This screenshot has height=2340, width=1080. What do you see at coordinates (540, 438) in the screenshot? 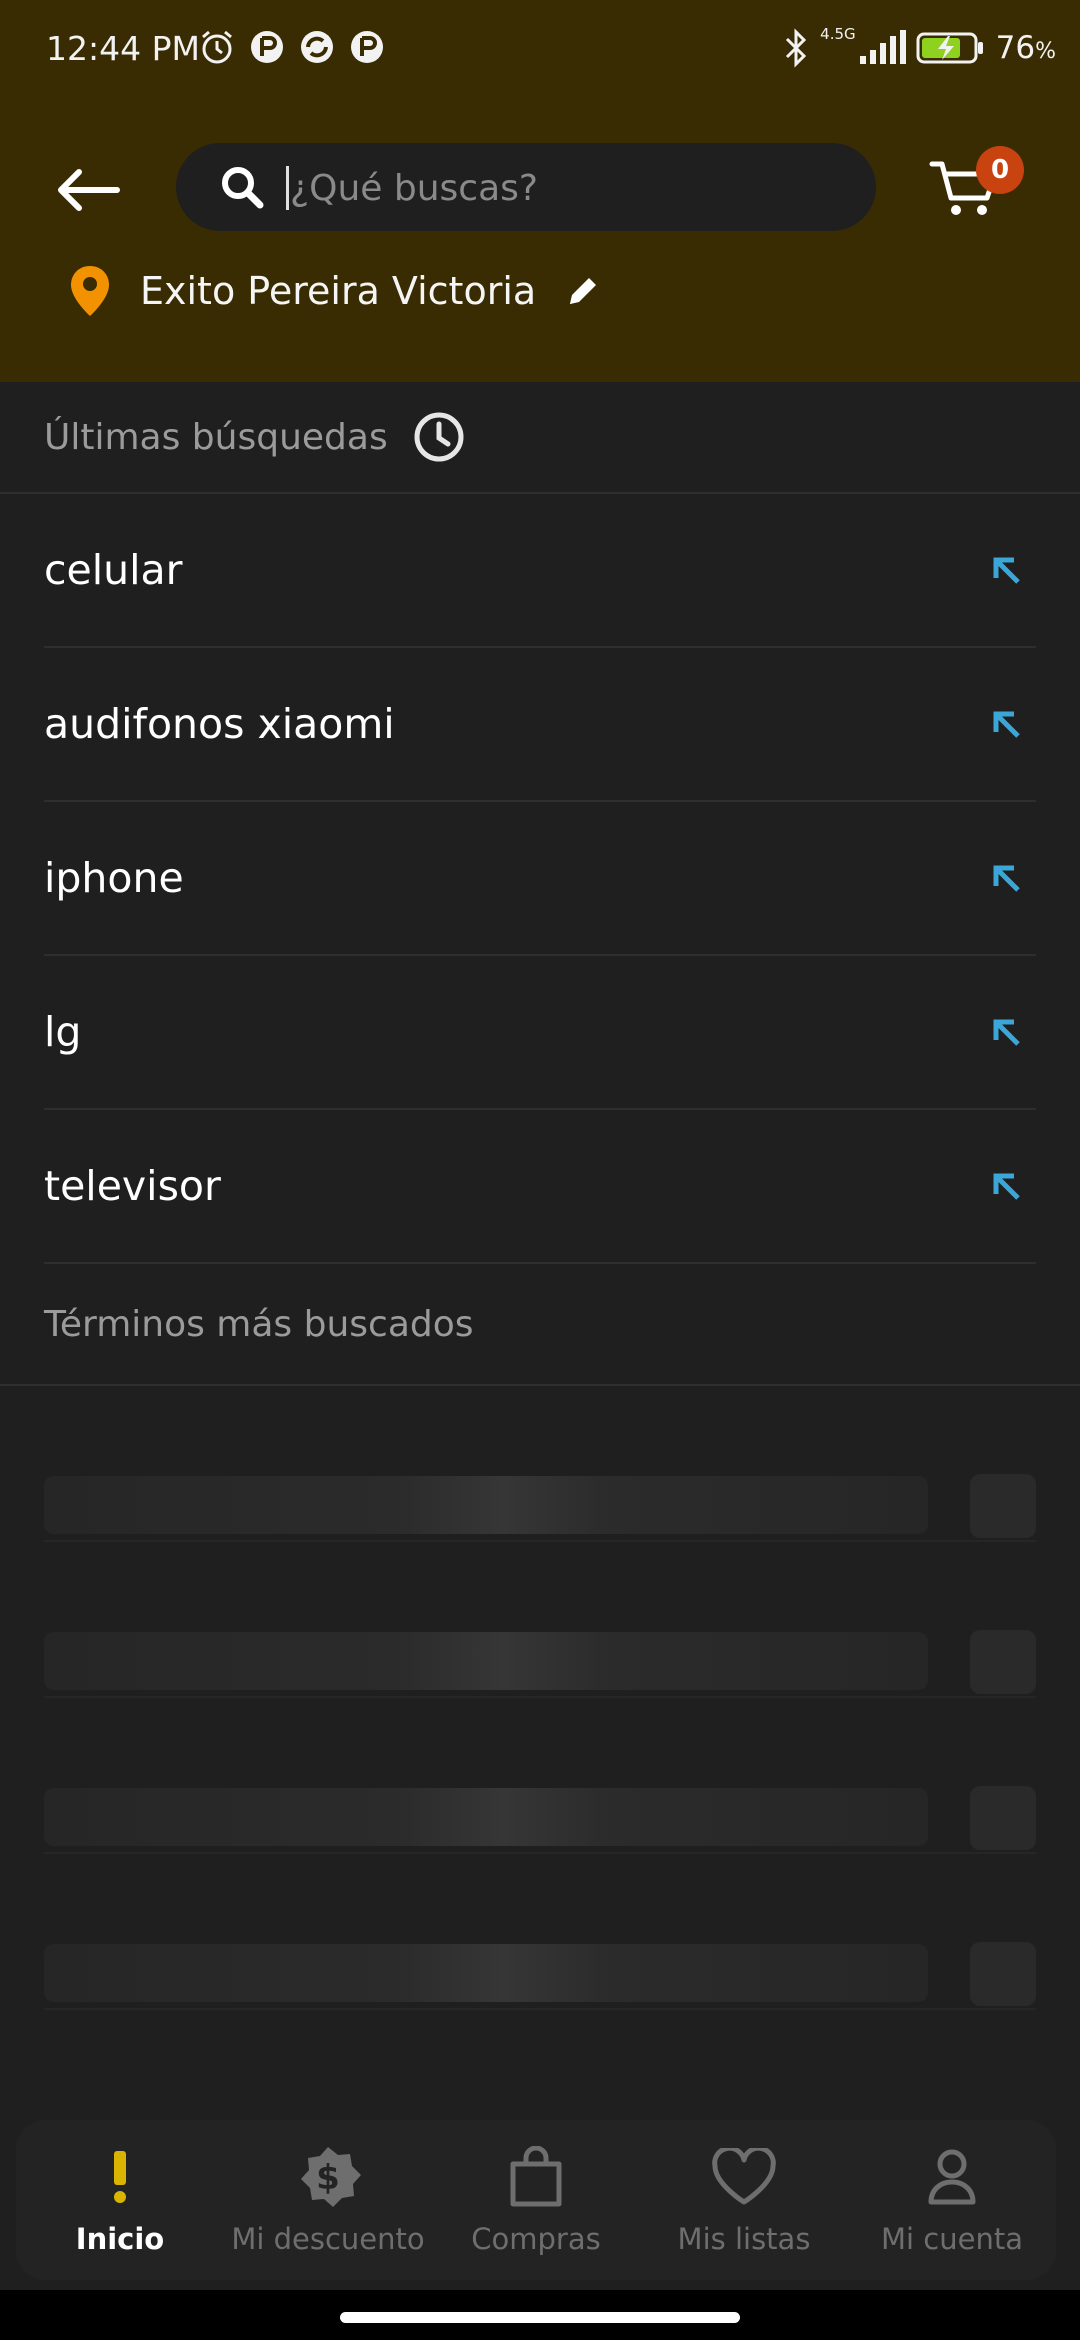
I see `recent-searches-header: Últimas búsquedas` at bounding box center [540, 438].